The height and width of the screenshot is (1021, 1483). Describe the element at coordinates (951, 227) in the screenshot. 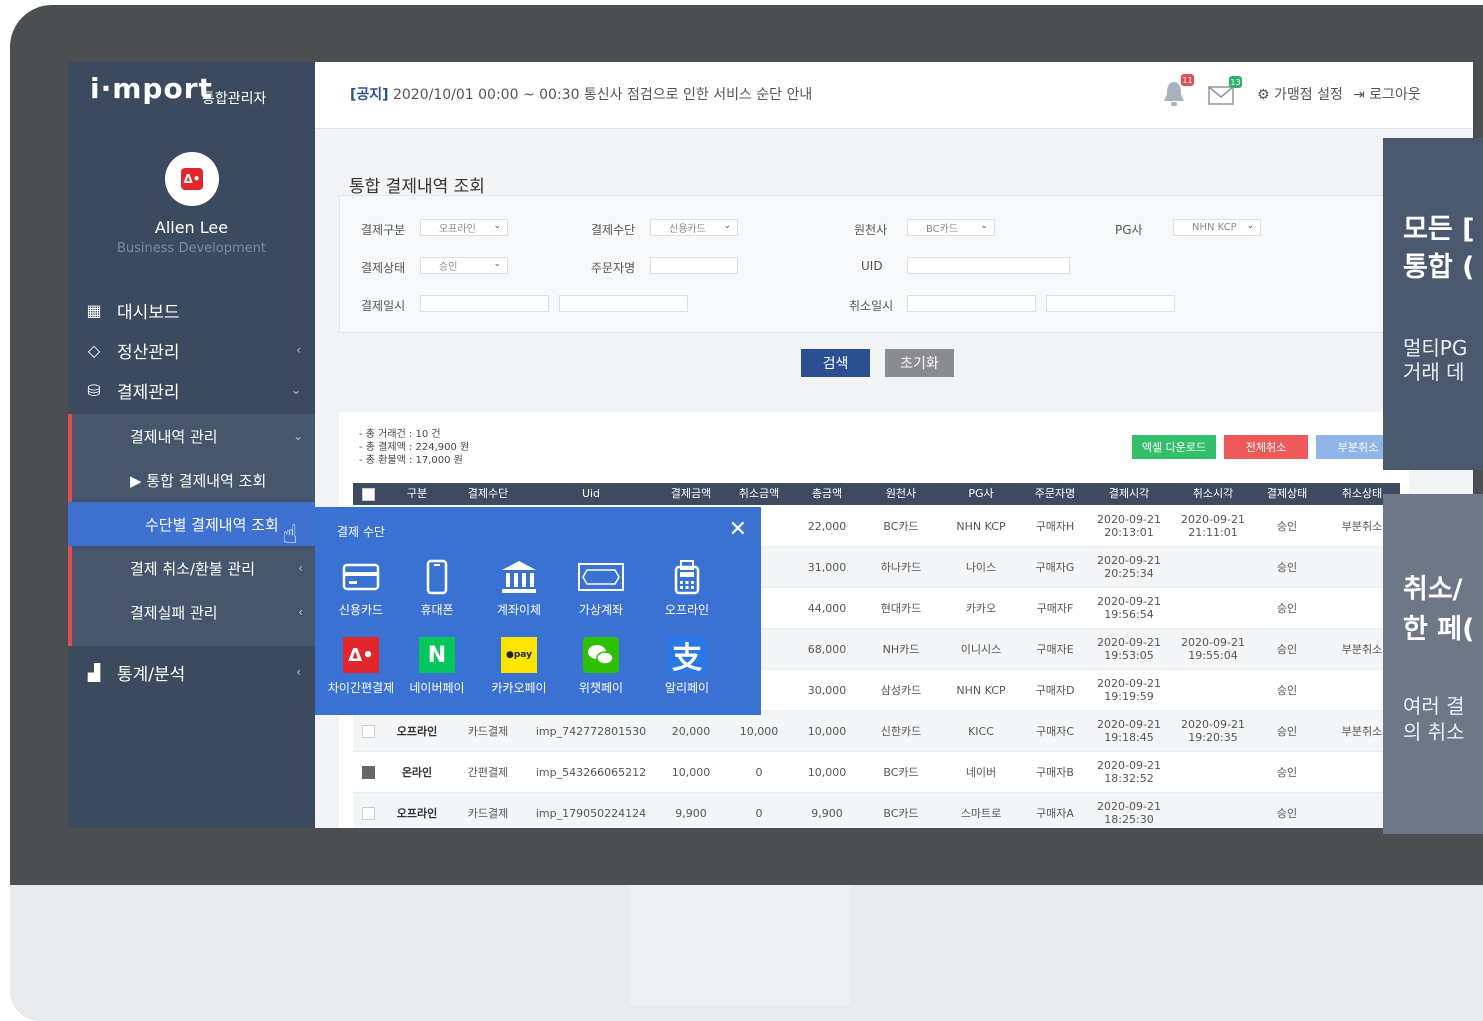

I see `issuer-select: BC카드 ⌄` at that location.